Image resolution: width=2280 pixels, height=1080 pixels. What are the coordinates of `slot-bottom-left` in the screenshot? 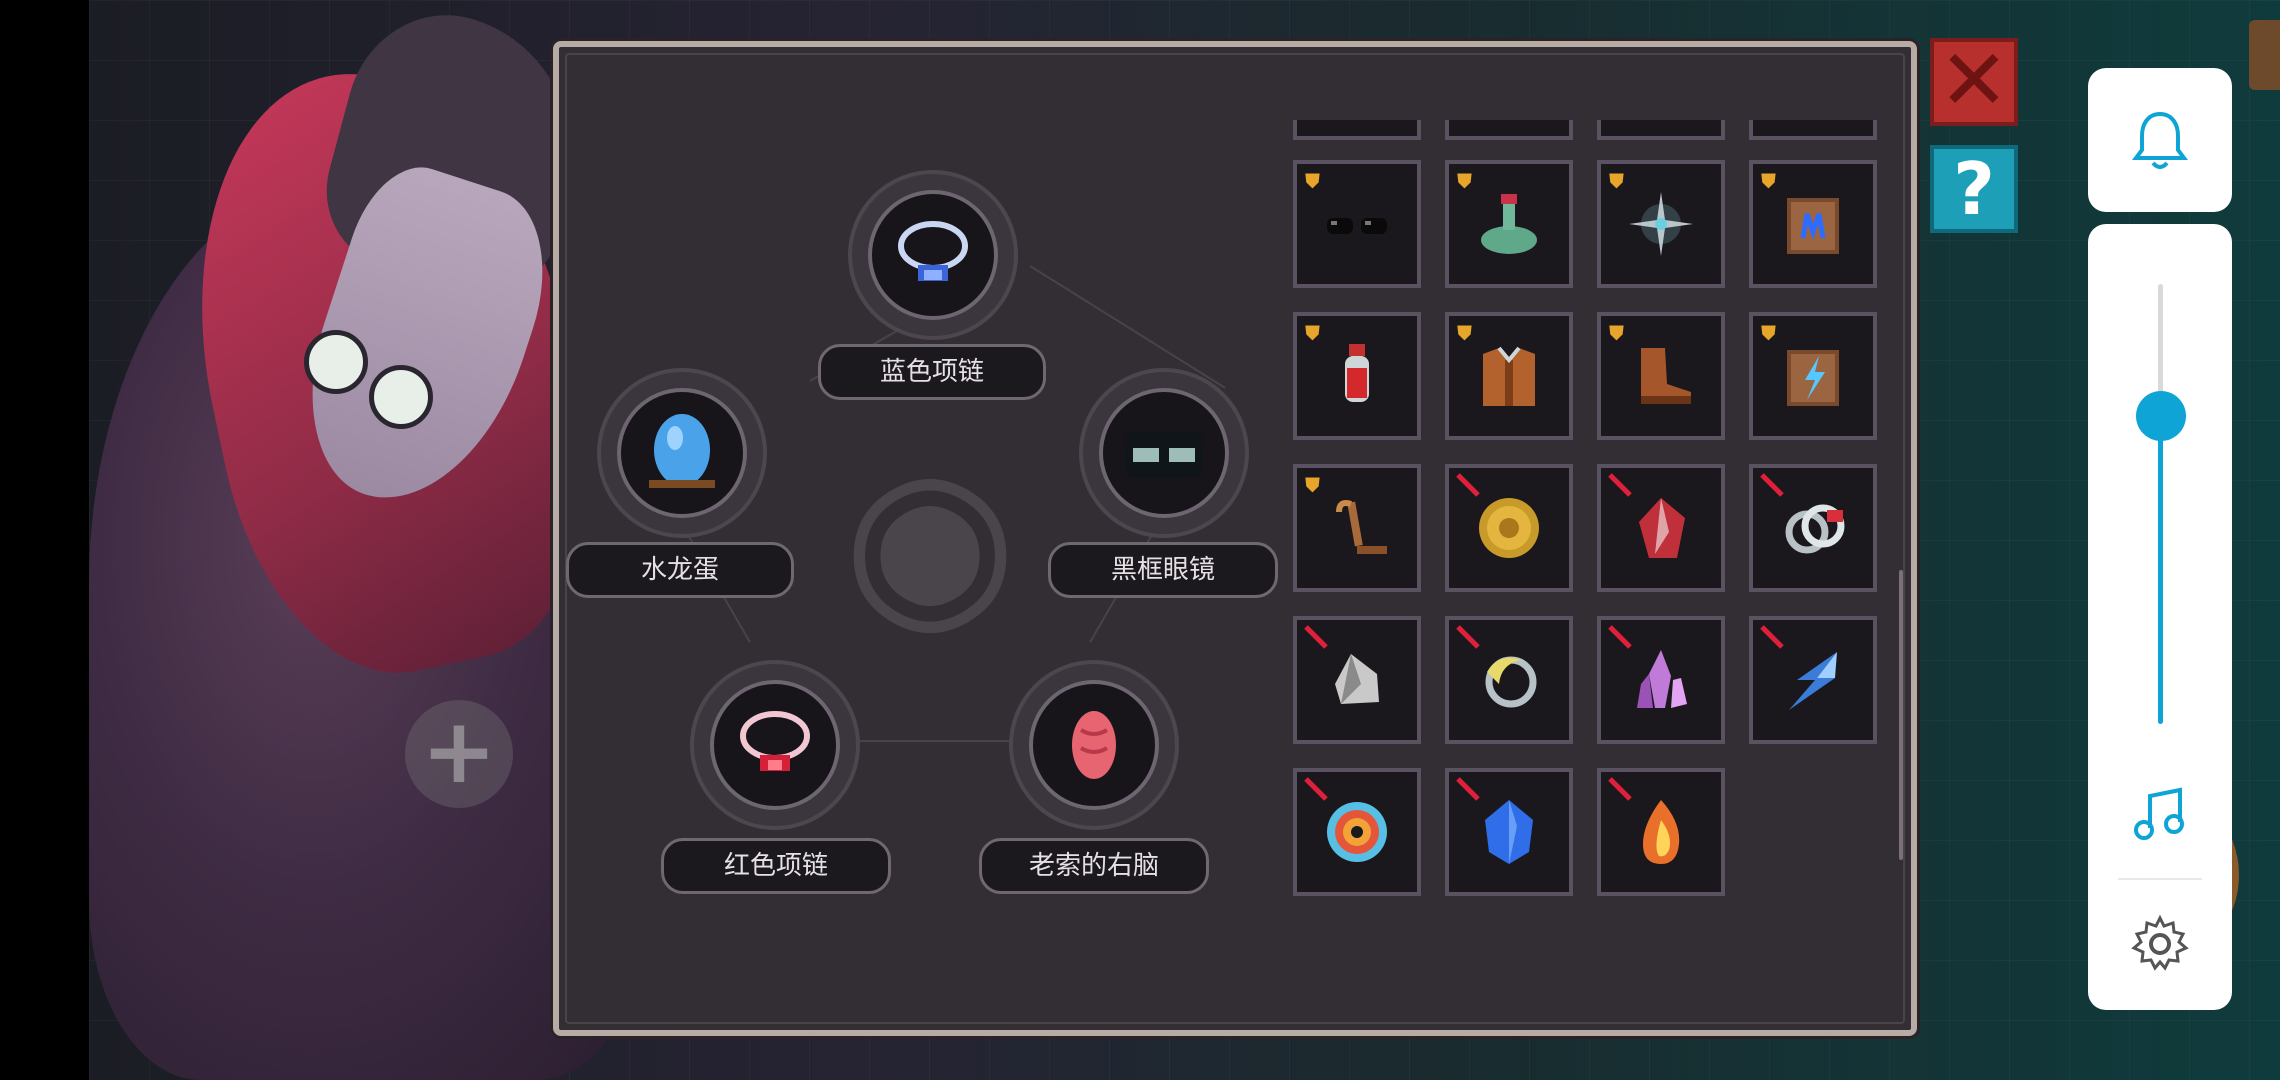 It's located at (775, 745).